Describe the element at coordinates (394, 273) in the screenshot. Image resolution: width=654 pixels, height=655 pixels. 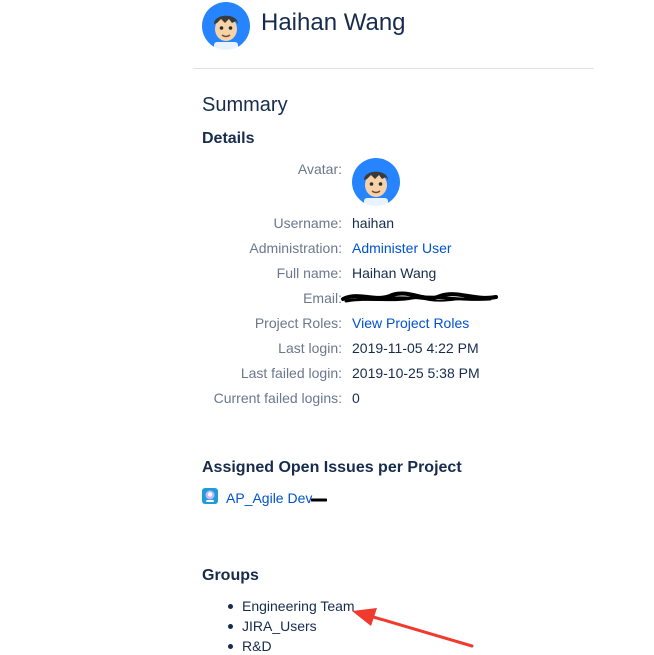
I see `full-name-value: Haihan Wang` at that location.